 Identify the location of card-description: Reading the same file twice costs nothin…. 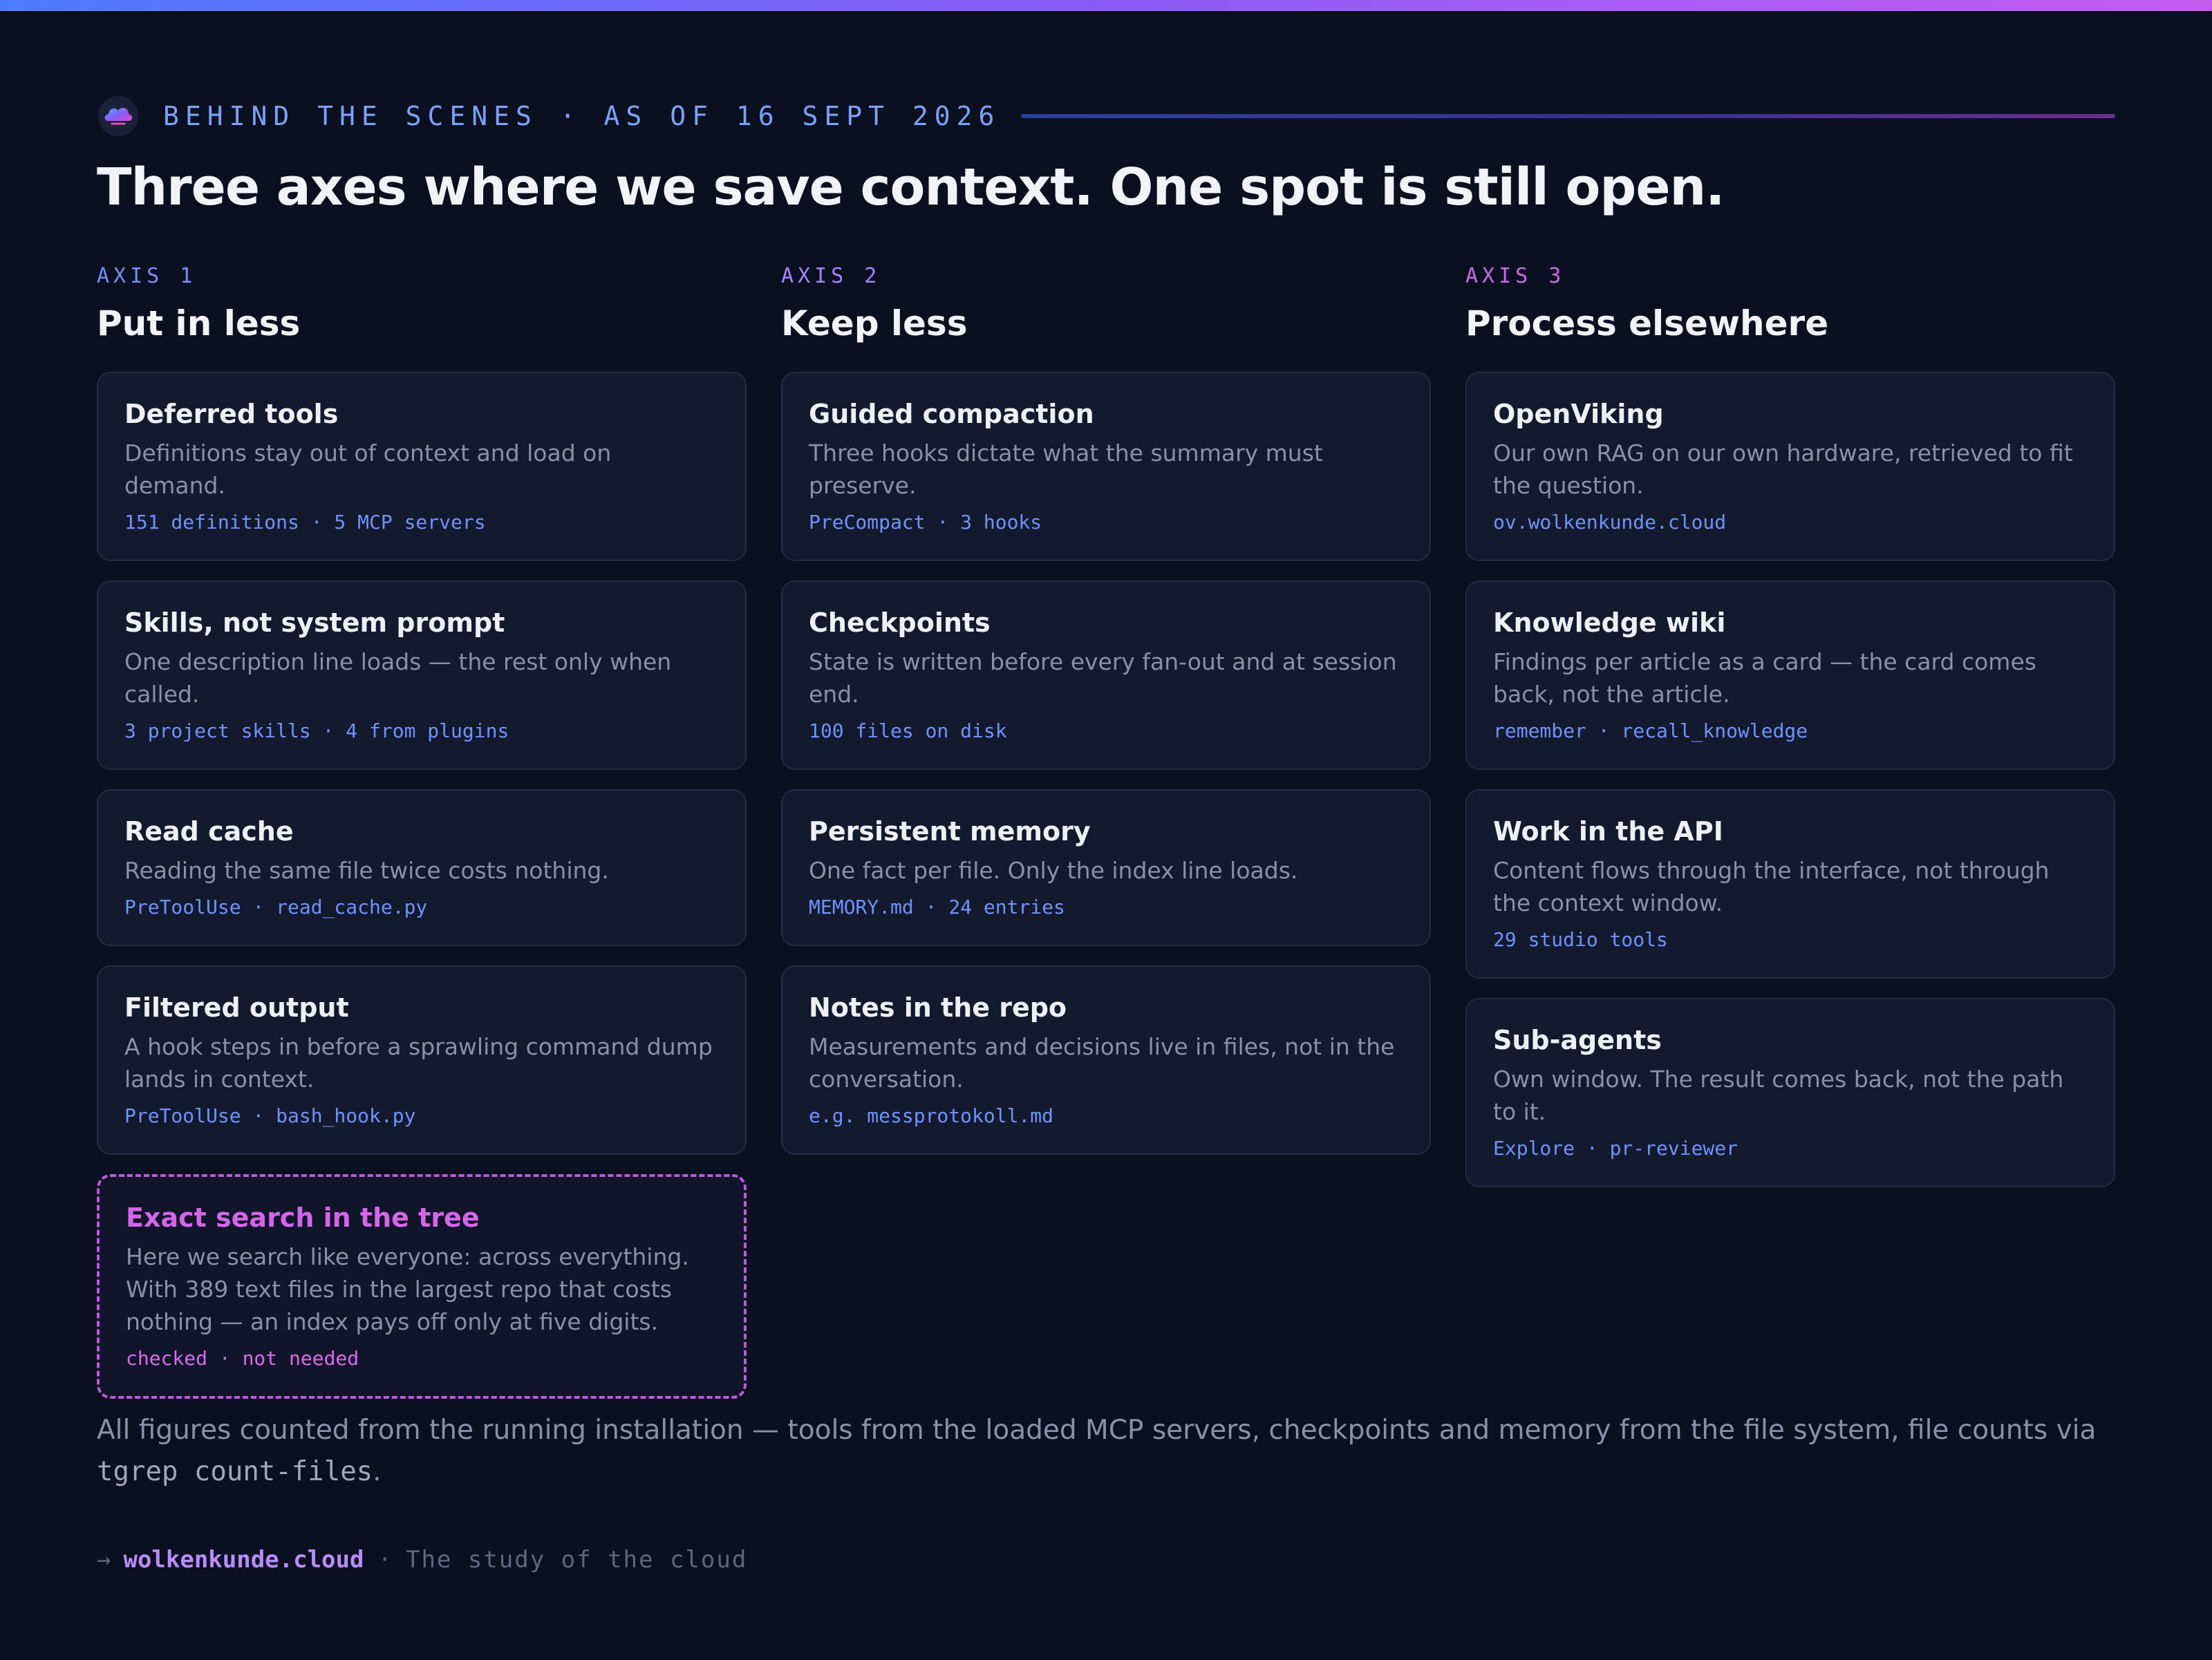
(366, 870).